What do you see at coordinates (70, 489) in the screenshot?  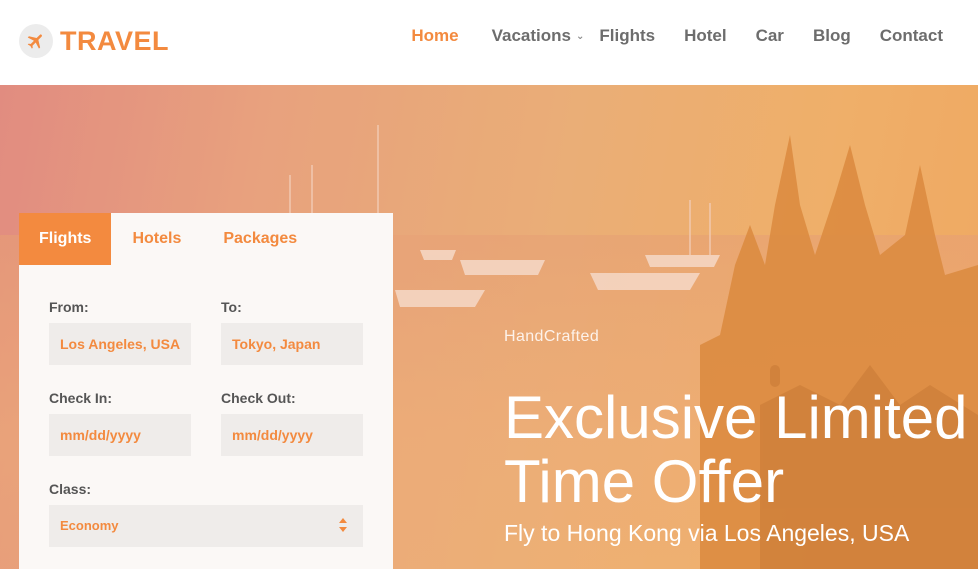 I see `class-label: Class:` at bounding box center [70, 489].